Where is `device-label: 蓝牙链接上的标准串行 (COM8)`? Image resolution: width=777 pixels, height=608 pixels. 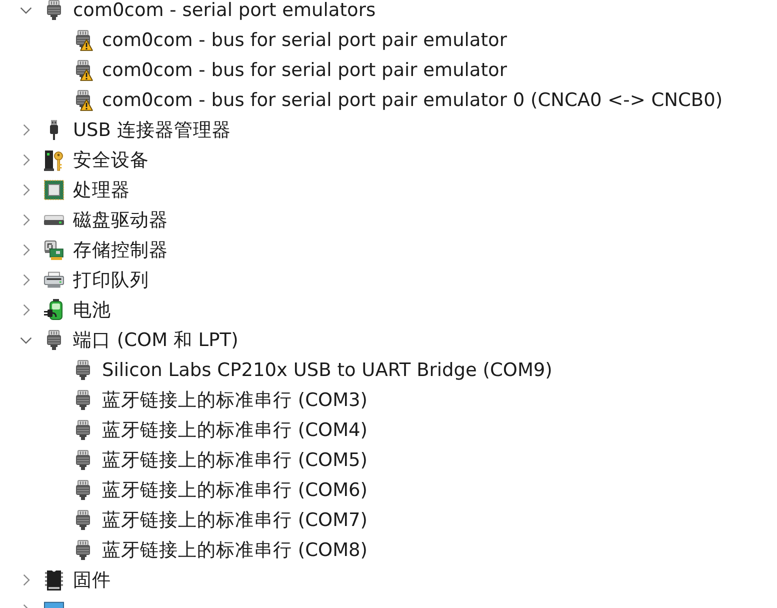 device-label: 蓝牙链接上的标准串行 (COM8) is located at coordinates (235, 550).